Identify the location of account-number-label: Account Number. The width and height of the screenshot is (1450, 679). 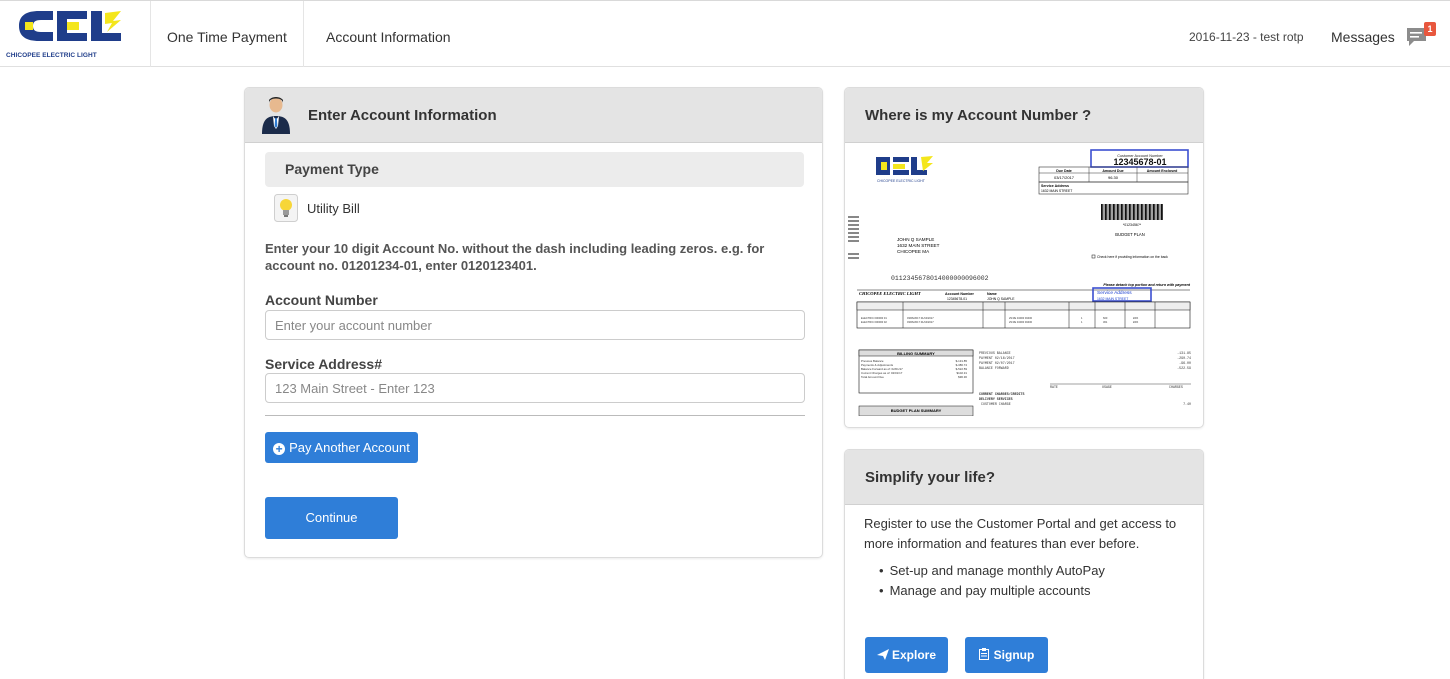
(321, 300).